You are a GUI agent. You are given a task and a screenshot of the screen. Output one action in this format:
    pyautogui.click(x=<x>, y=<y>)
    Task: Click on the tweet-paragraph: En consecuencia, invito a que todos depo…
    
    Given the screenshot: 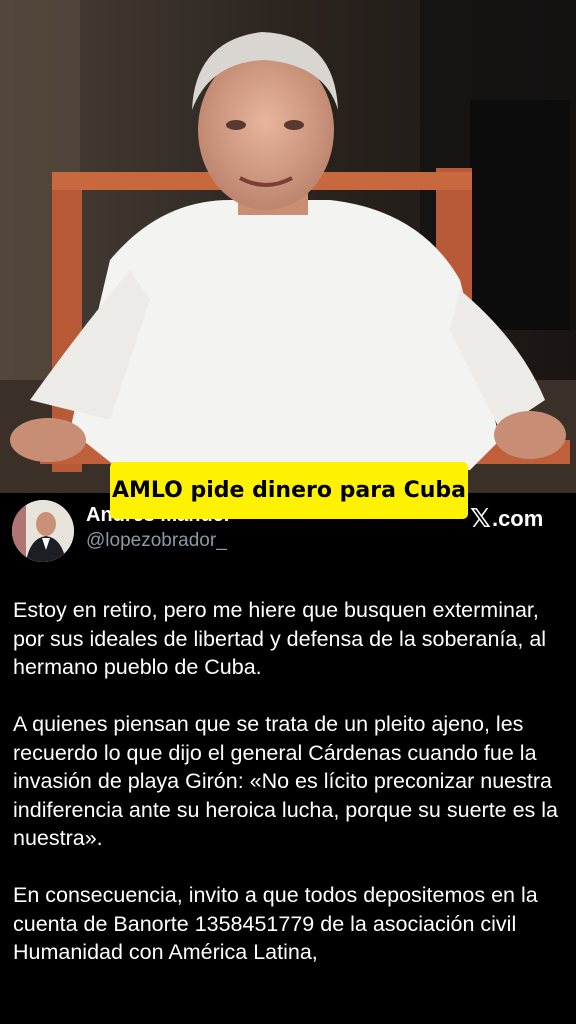 What is the action you would take?
    pyautogui.click(x=275, y=923)
    